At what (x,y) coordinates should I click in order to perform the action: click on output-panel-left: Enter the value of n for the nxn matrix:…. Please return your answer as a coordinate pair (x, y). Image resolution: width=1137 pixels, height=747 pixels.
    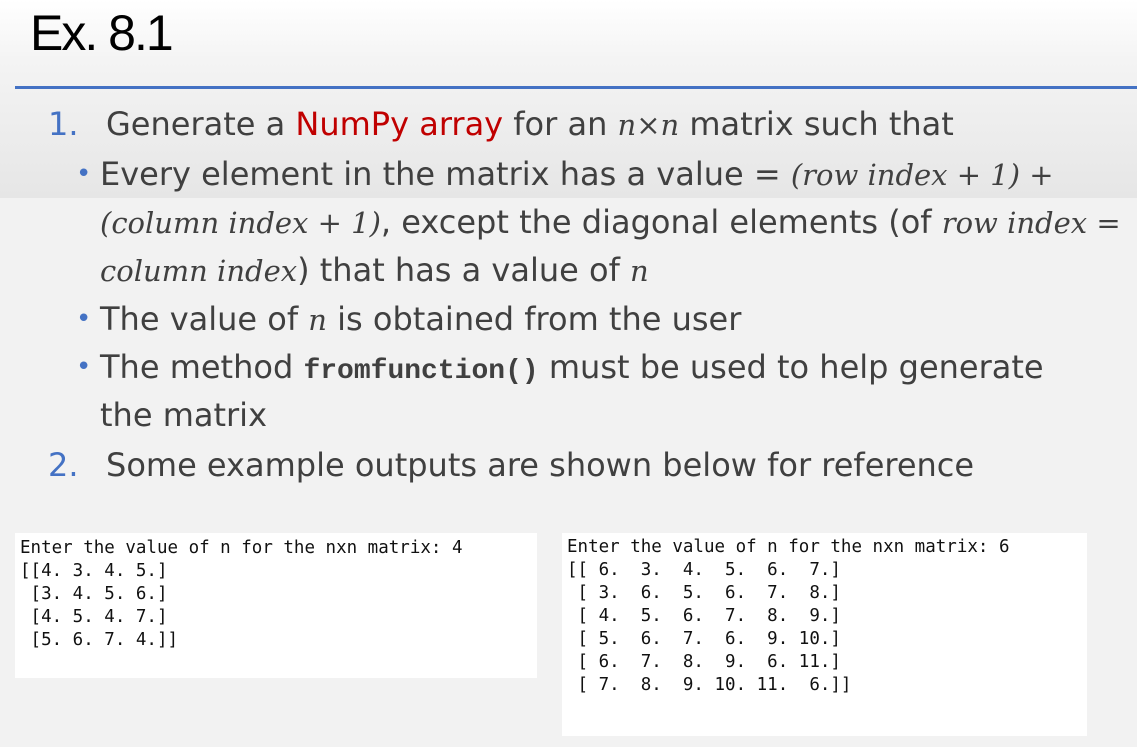
    Looking at the image, I should click on (276, 605).